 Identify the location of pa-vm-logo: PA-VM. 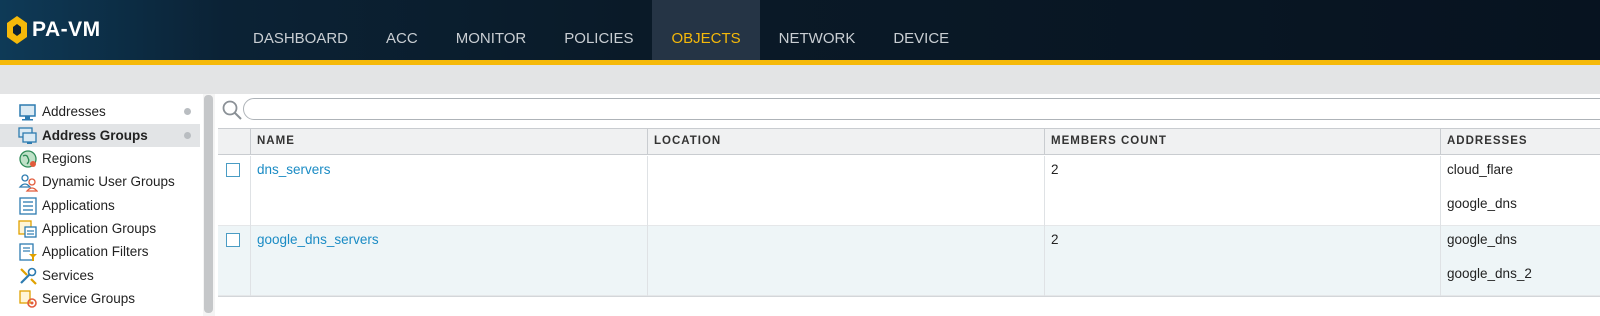
(53, 30).